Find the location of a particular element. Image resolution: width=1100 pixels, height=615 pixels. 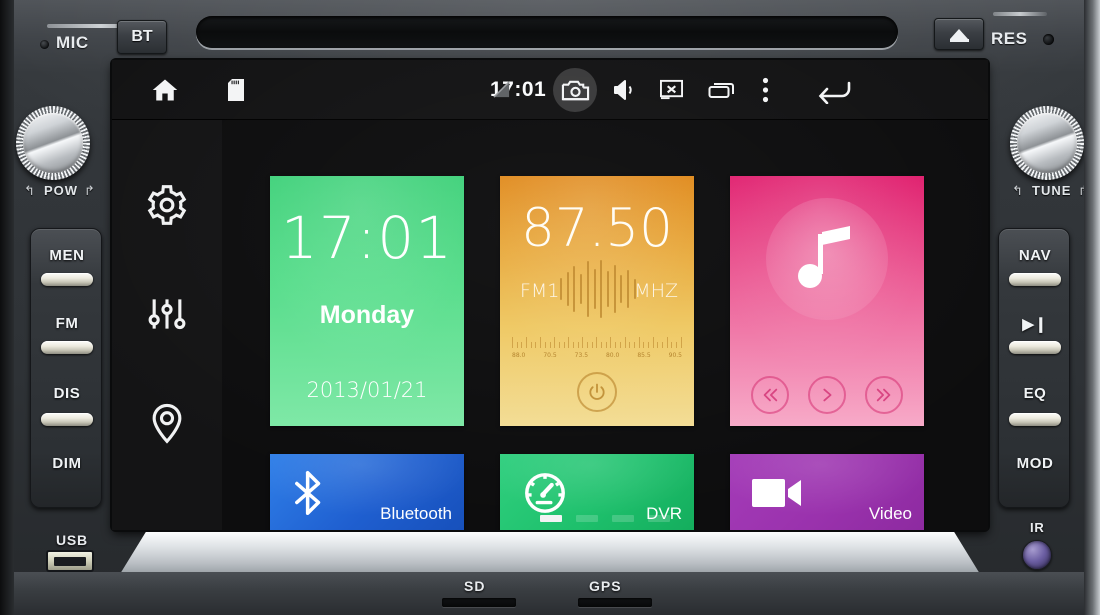

overflow-menu-icon is located at coordinates (765, 90).